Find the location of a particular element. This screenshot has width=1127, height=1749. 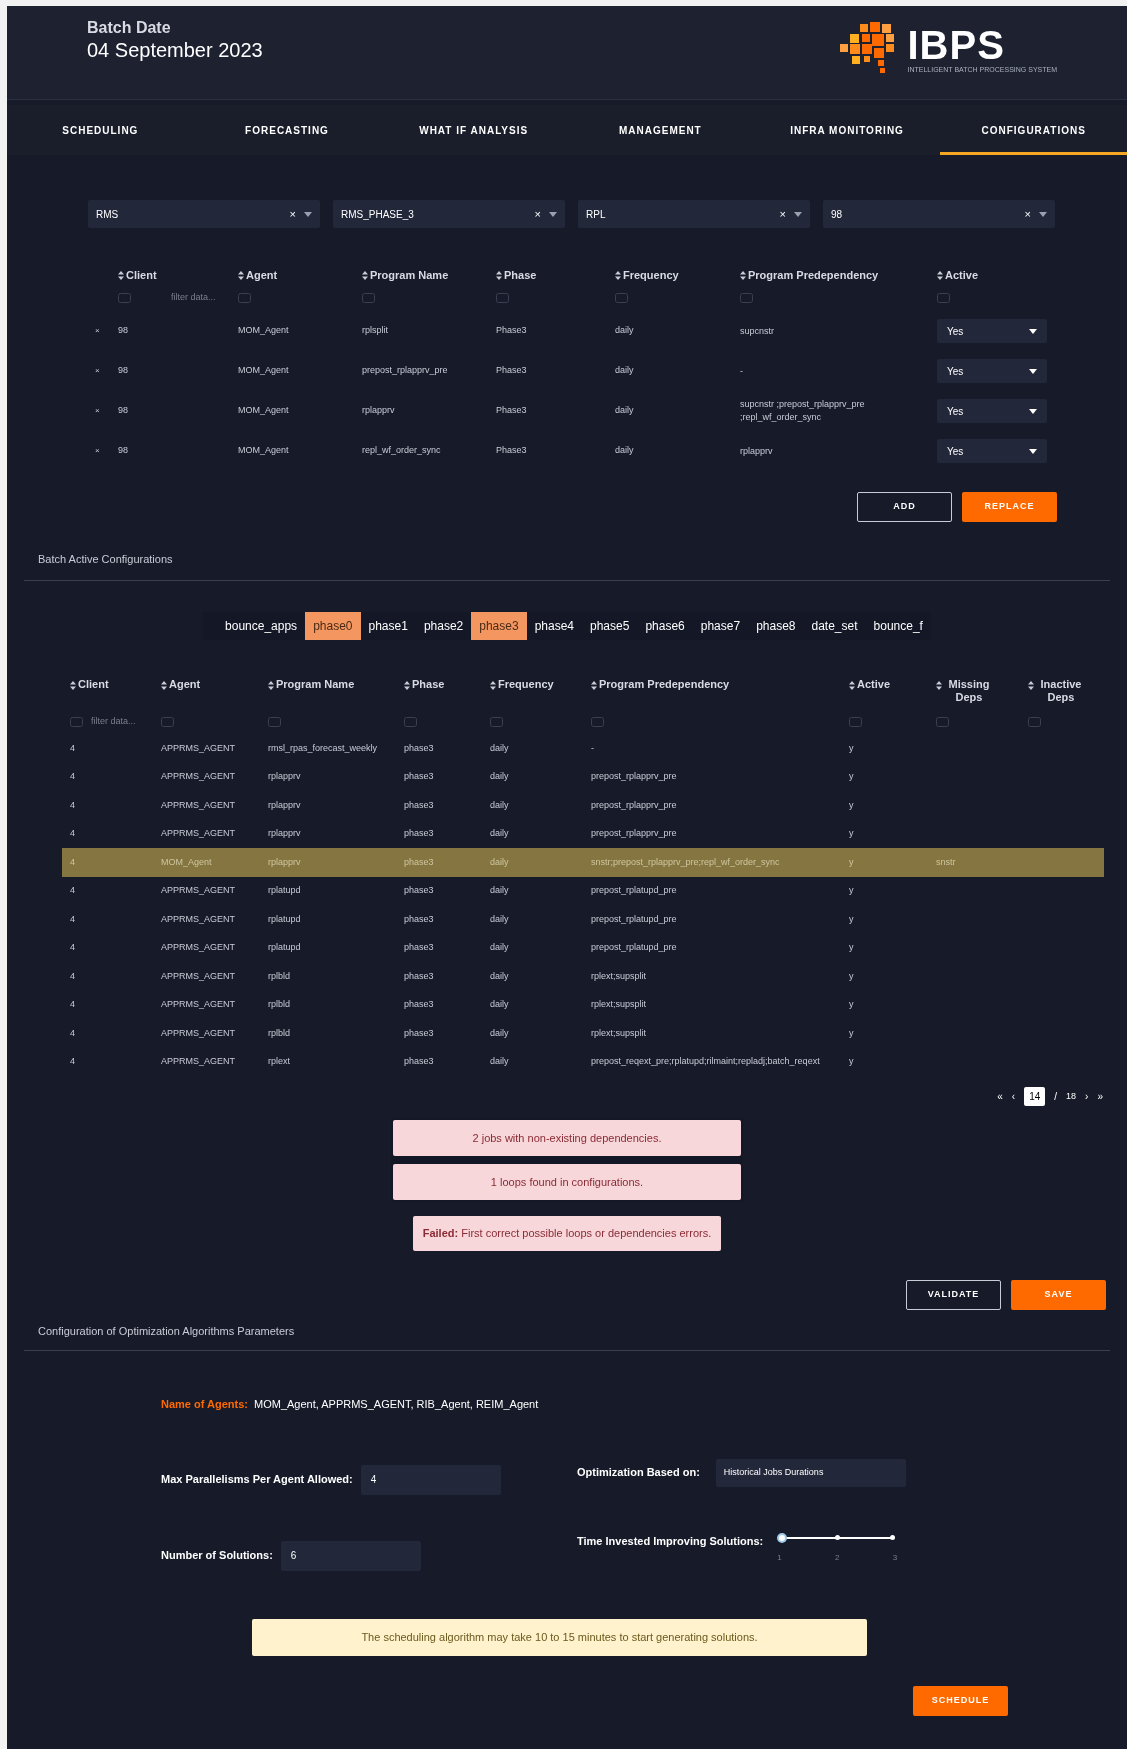

phase-chip: phase0 is located at coordinates (333, 626).